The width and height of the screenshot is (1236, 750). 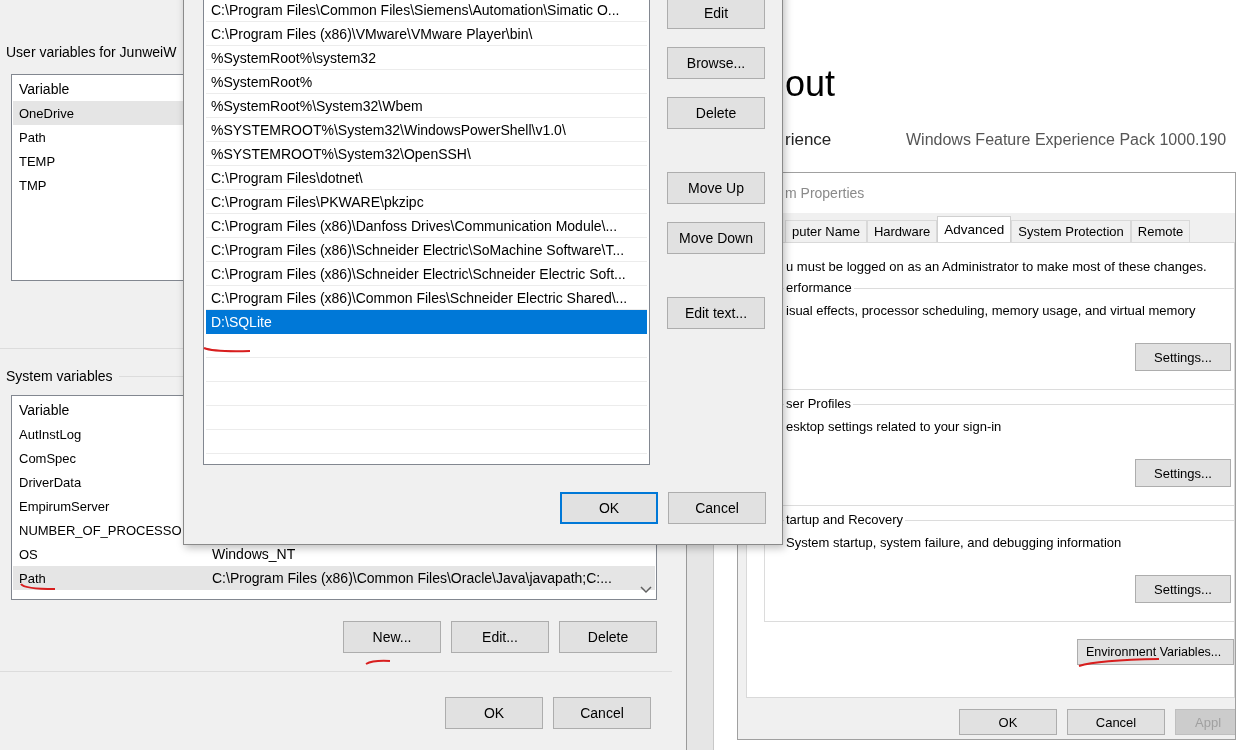 What do you see at coordinates (29, 554) in the screenshot?
I see `variable-name: OS` at bounding box center [29, 554].